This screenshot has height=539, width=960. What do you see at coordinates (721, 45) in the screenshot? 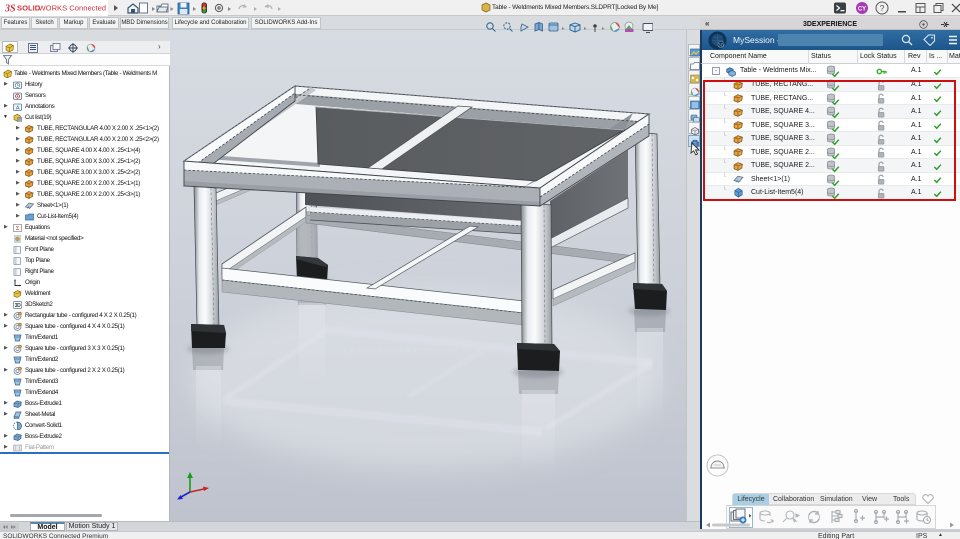
I see `svg-text: 3D` at bounding box center [721, 45].